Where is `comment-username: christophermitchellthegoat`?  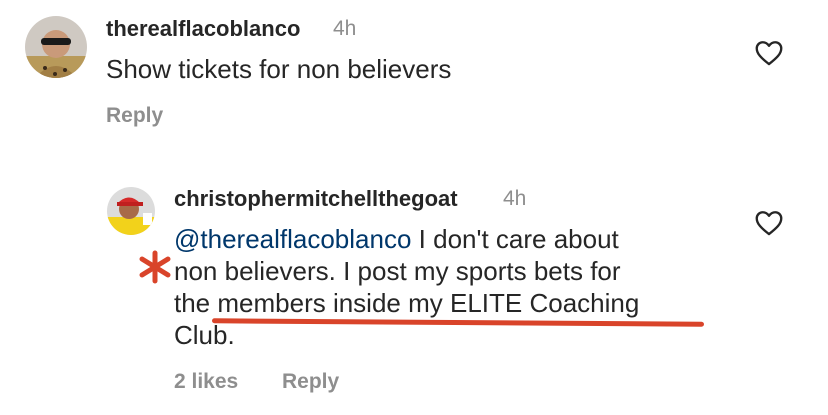
comment-username: christophermitchellthegoat is located at coordinates (316, 199).